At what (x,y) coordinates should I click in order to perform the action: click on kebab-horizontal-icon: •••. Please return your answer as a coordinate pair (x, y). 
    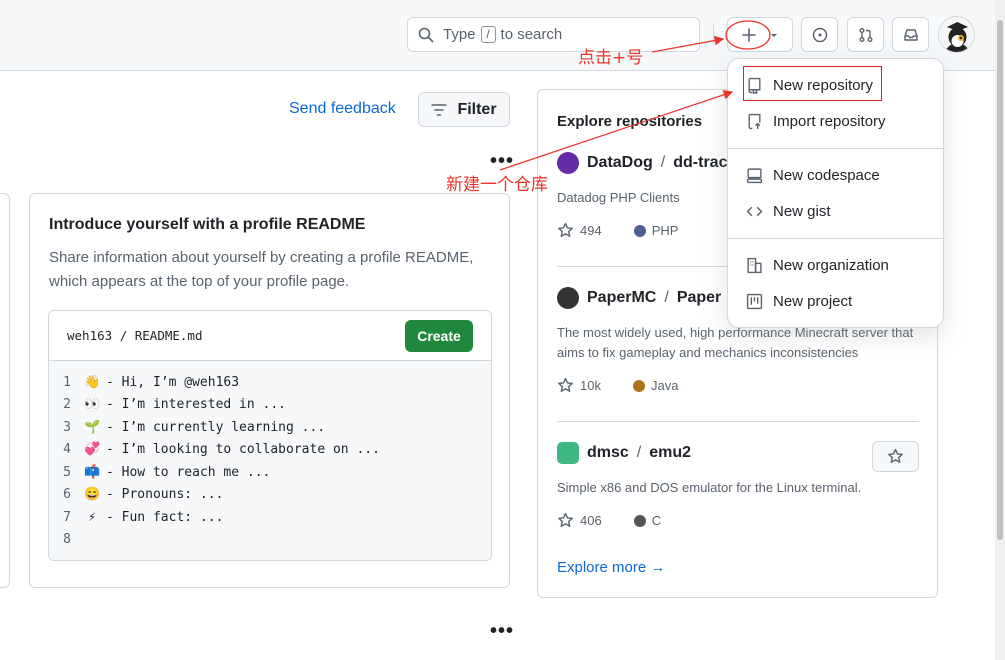
    Looking at the image, I should click on (502, 631).